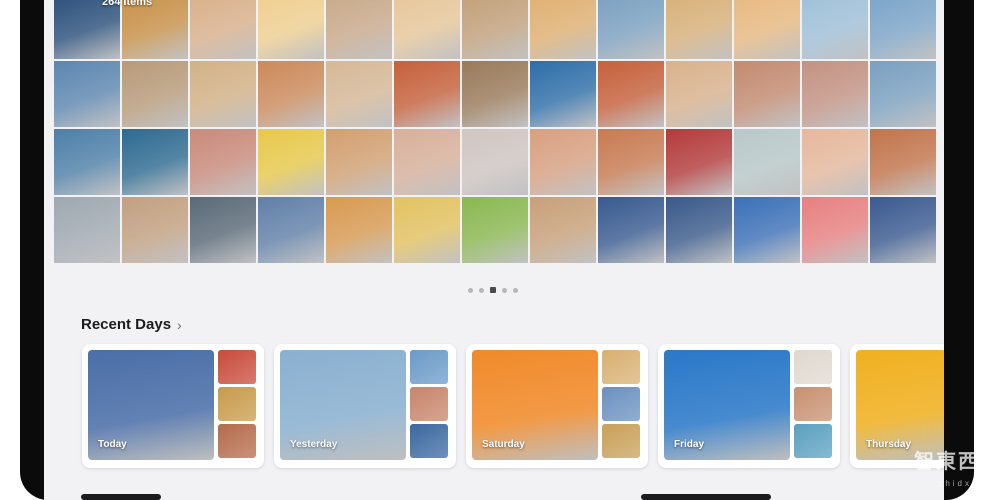  What do you see at coordinates (127, 4) in the screenshot?
I see `library-item-count: 264 Items` at bounding box center [127, 4].